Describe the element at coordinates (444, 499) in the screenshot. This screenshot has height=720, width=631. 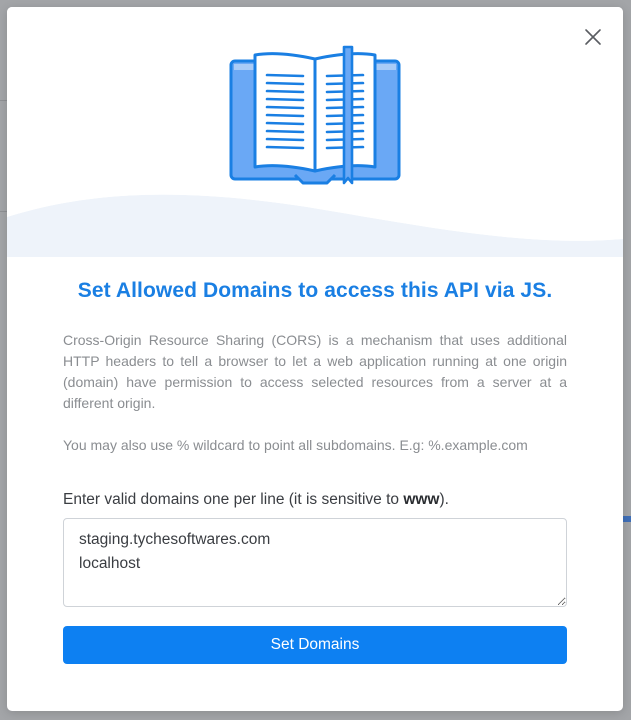
I see `domains-label-suffix: ).` at that location.